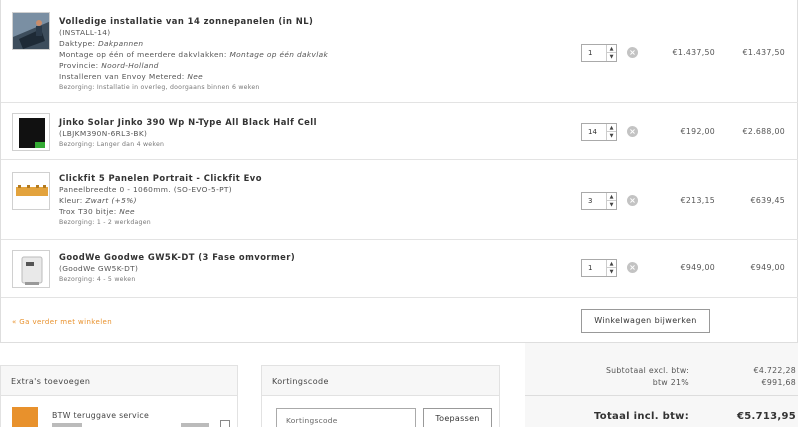 This screenshot has width=800, height=427. What do you see at coordinates (105, 222) in the screenshot?
I see `delivery-note: Bezorging: 1 - 2 werkdagen` at bounding box center [105, 222].